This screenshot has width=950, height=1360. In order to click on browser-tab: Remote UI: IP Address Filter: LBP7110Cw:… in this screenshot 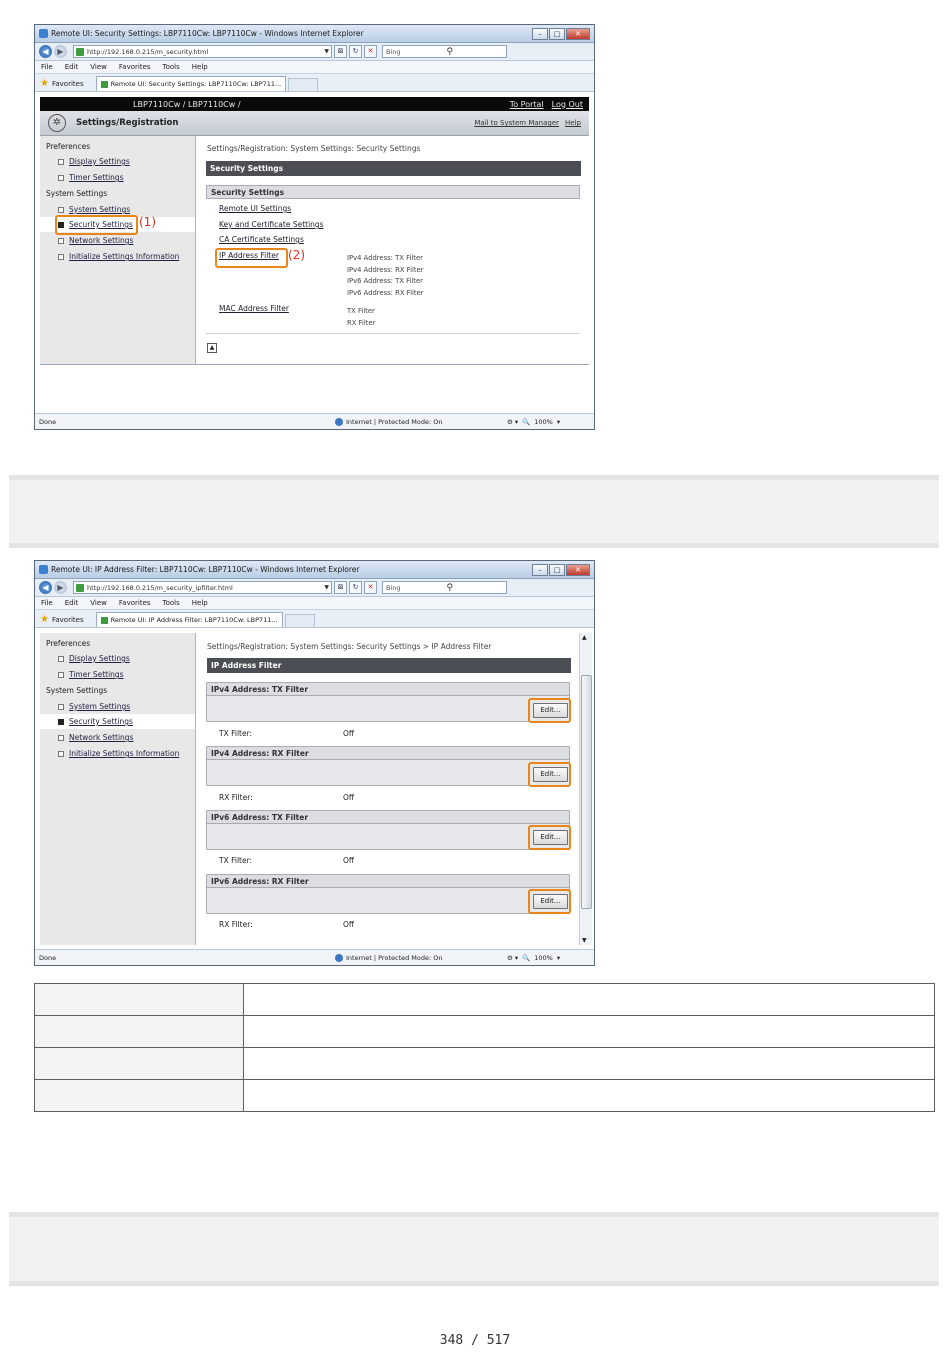, I will do `click(189, 619)`.